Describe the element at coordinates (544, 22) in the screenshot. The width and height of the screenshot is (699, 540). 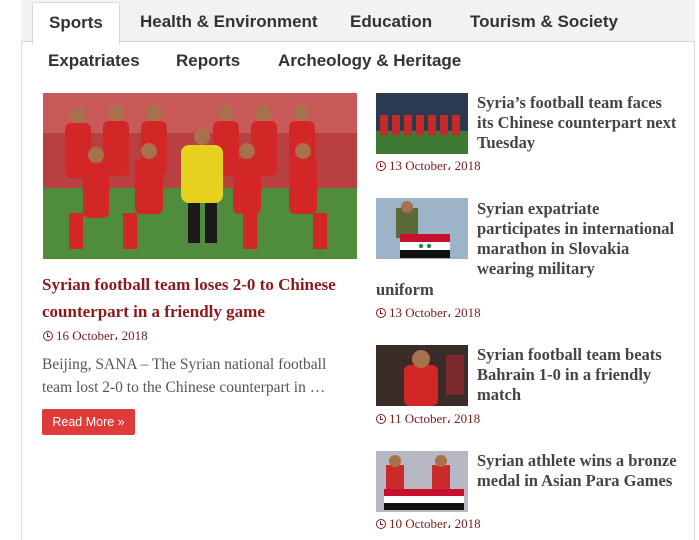
I see `tab-tourism-society: Tourism & Society` at that location.